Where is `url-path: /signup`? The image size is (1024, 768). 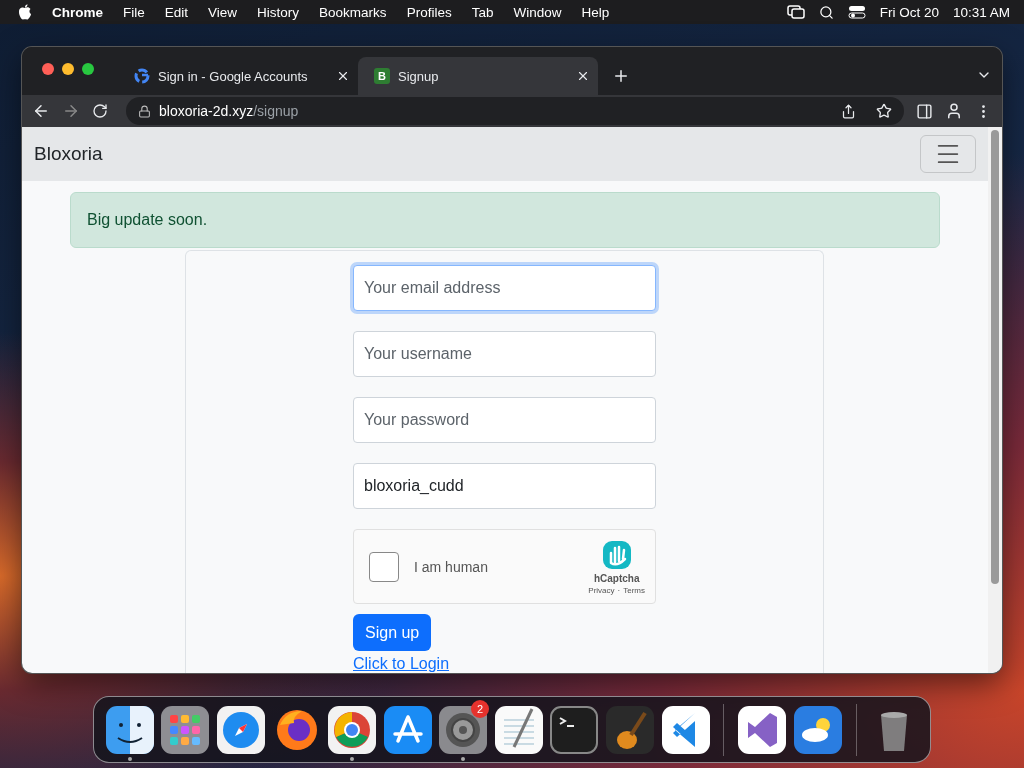
url-path: /signup is located at coordinates (276, 111).